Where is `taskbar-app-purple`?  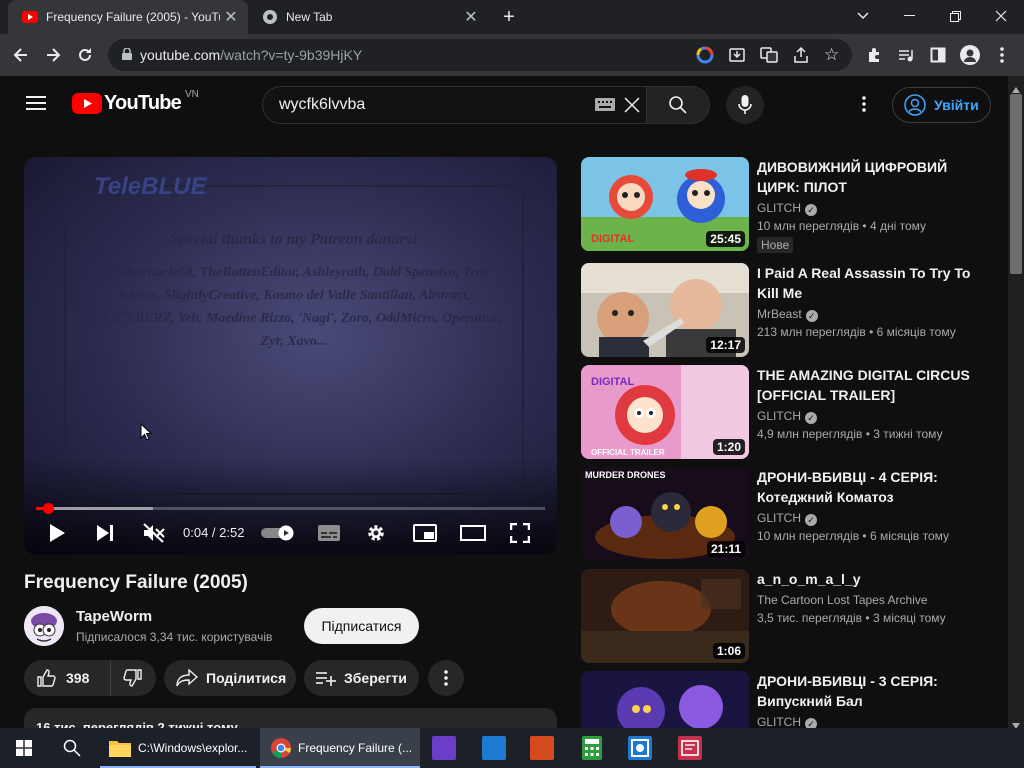 taskbar-app-purple is located at coordinates (444, 748).